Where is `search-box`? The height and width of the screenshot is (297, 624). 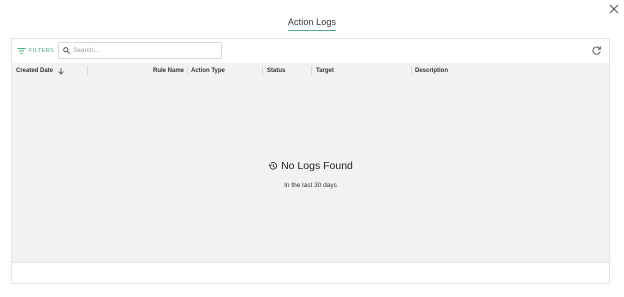
search-box is located at coordinates (140, 50).